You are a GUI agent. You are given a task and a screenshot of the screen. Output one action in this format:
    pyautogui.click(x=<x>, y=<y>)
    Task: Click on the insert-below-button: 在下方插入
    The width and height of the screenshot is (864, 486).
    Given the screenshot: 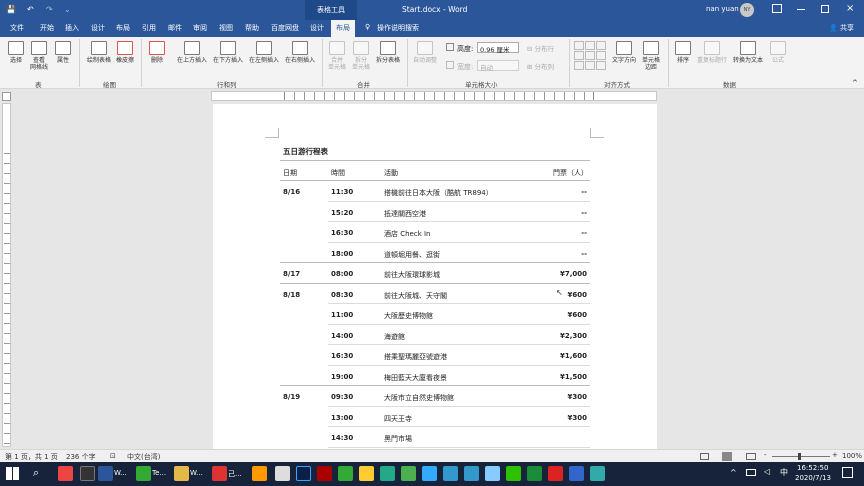 What is the action you would take?
    pyautogui.click(x=228, y=52)
    